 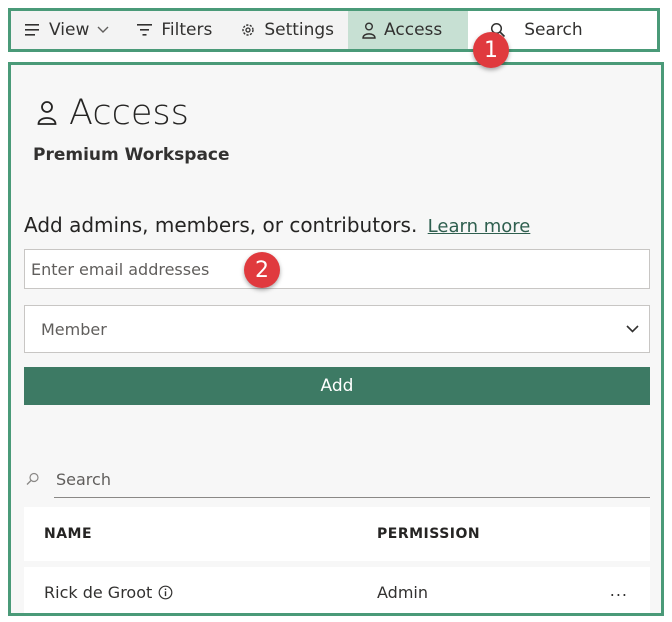 I want to click on access-tab-label: Access, so click(x=413, y=30).